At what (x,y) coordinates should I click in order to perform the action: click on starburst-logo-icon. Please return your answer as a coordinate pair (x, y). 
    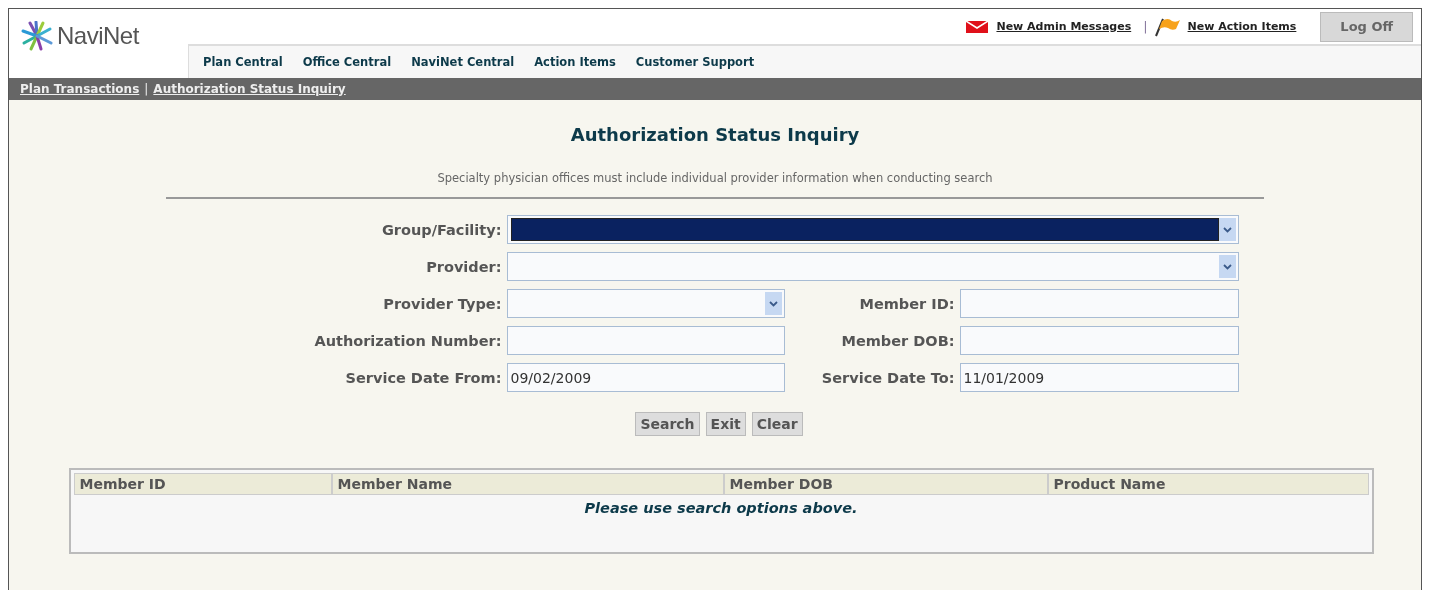
    Looking at the image, I should click on (37, 36).